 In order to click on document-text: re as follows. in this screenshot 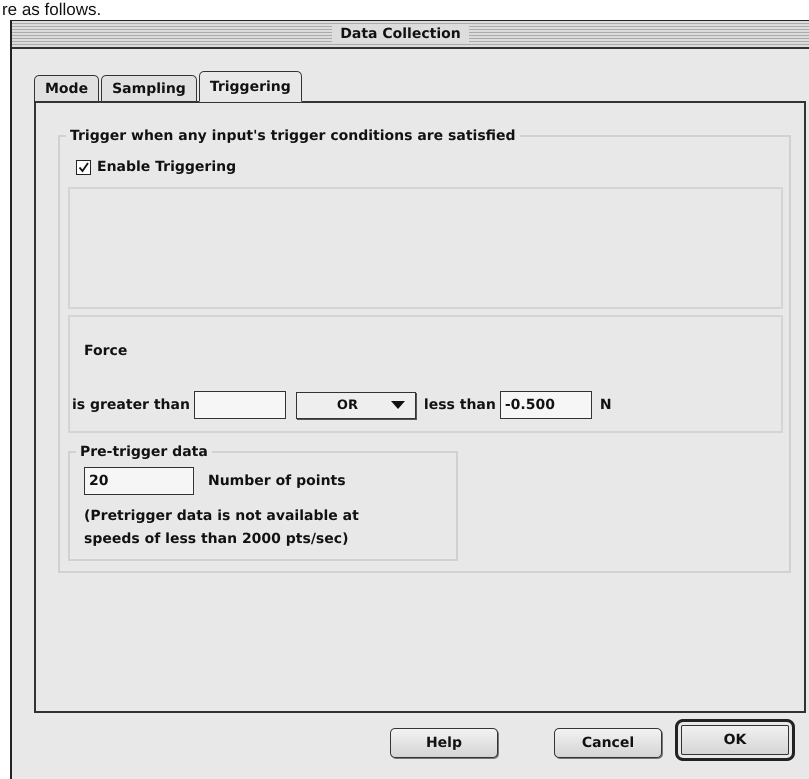, I will do `click(52, 10)`.